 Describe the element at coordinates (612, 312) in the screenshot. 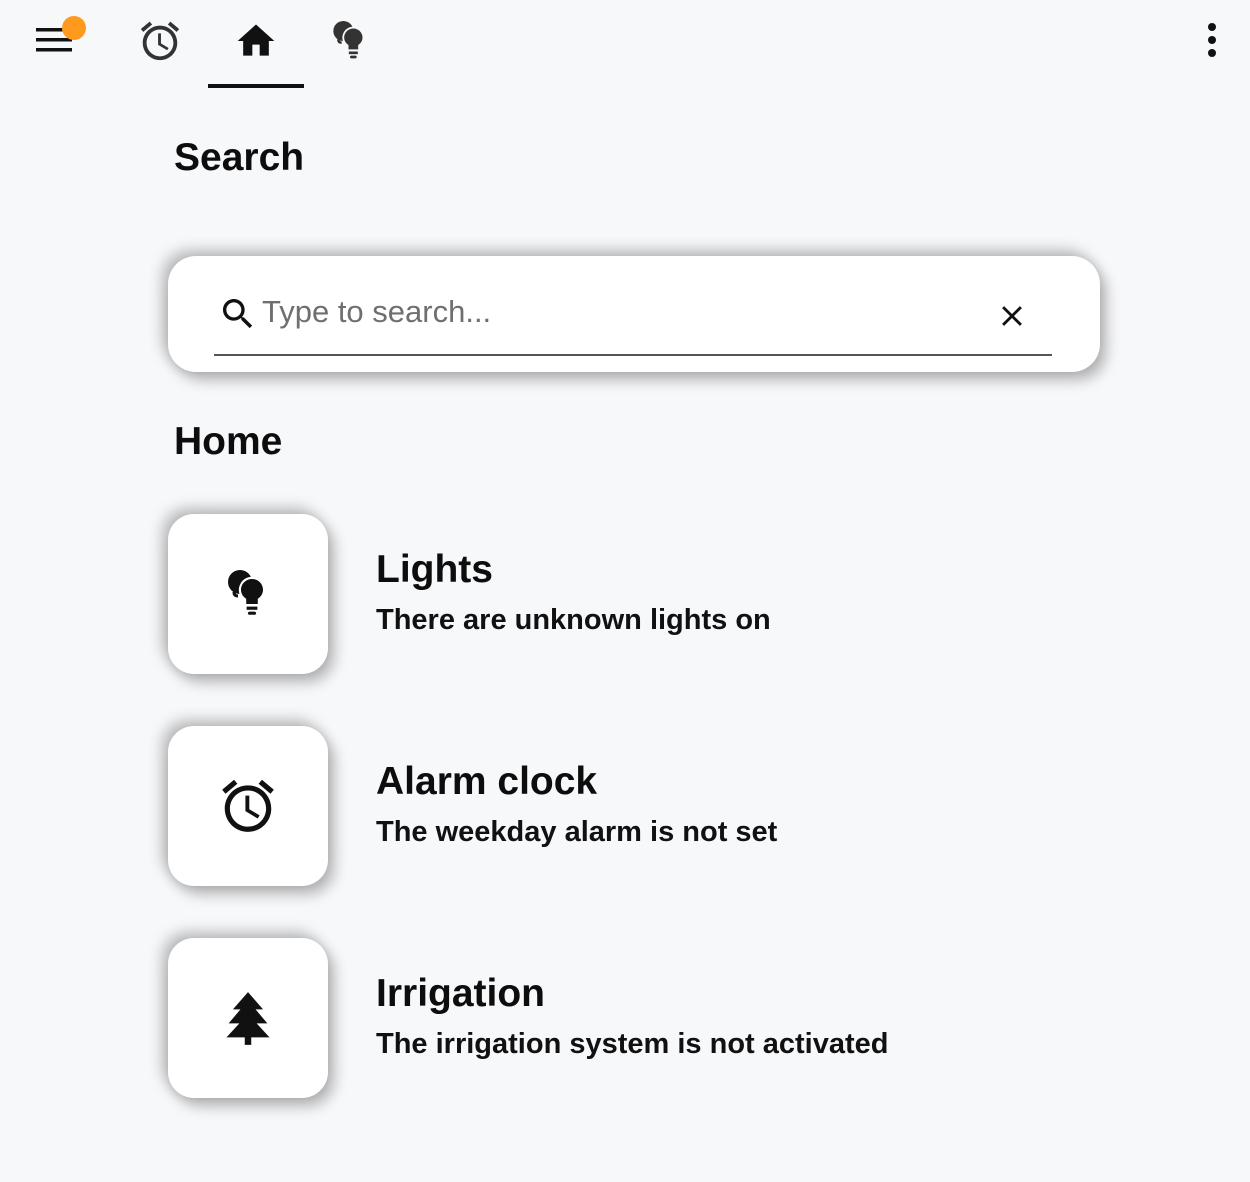

I see `search-input` at that location.